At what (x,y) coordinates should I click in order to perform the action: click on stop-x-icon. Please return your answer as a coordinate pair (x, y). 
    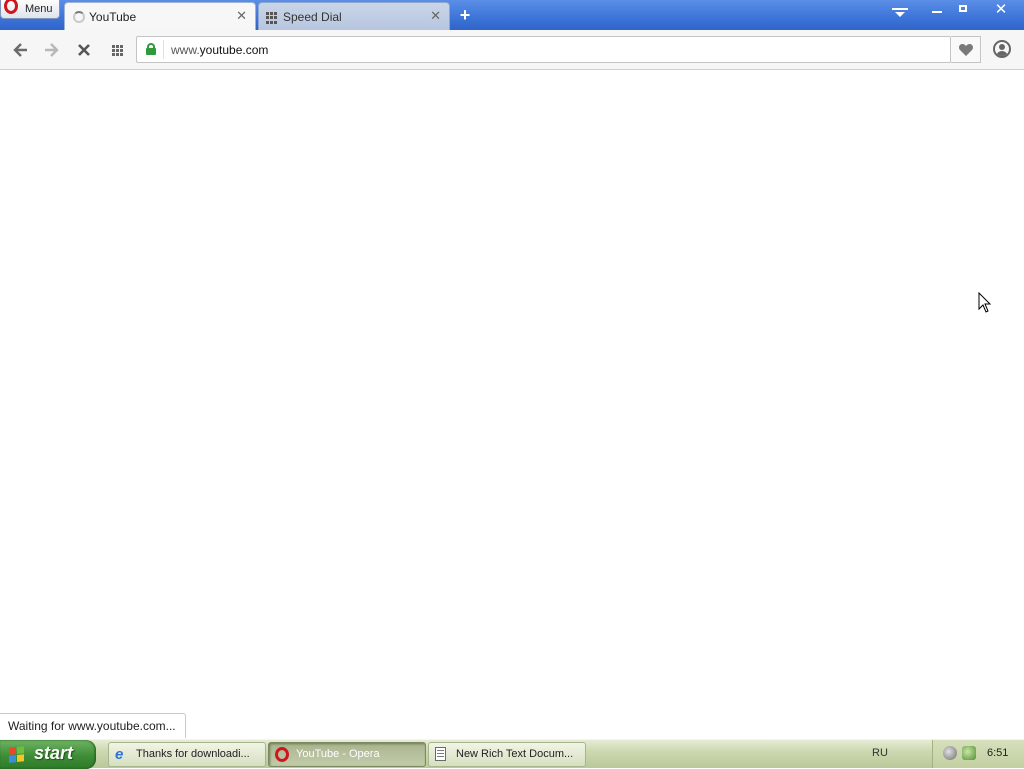
    Looking at the image, I should click on (84, 50).